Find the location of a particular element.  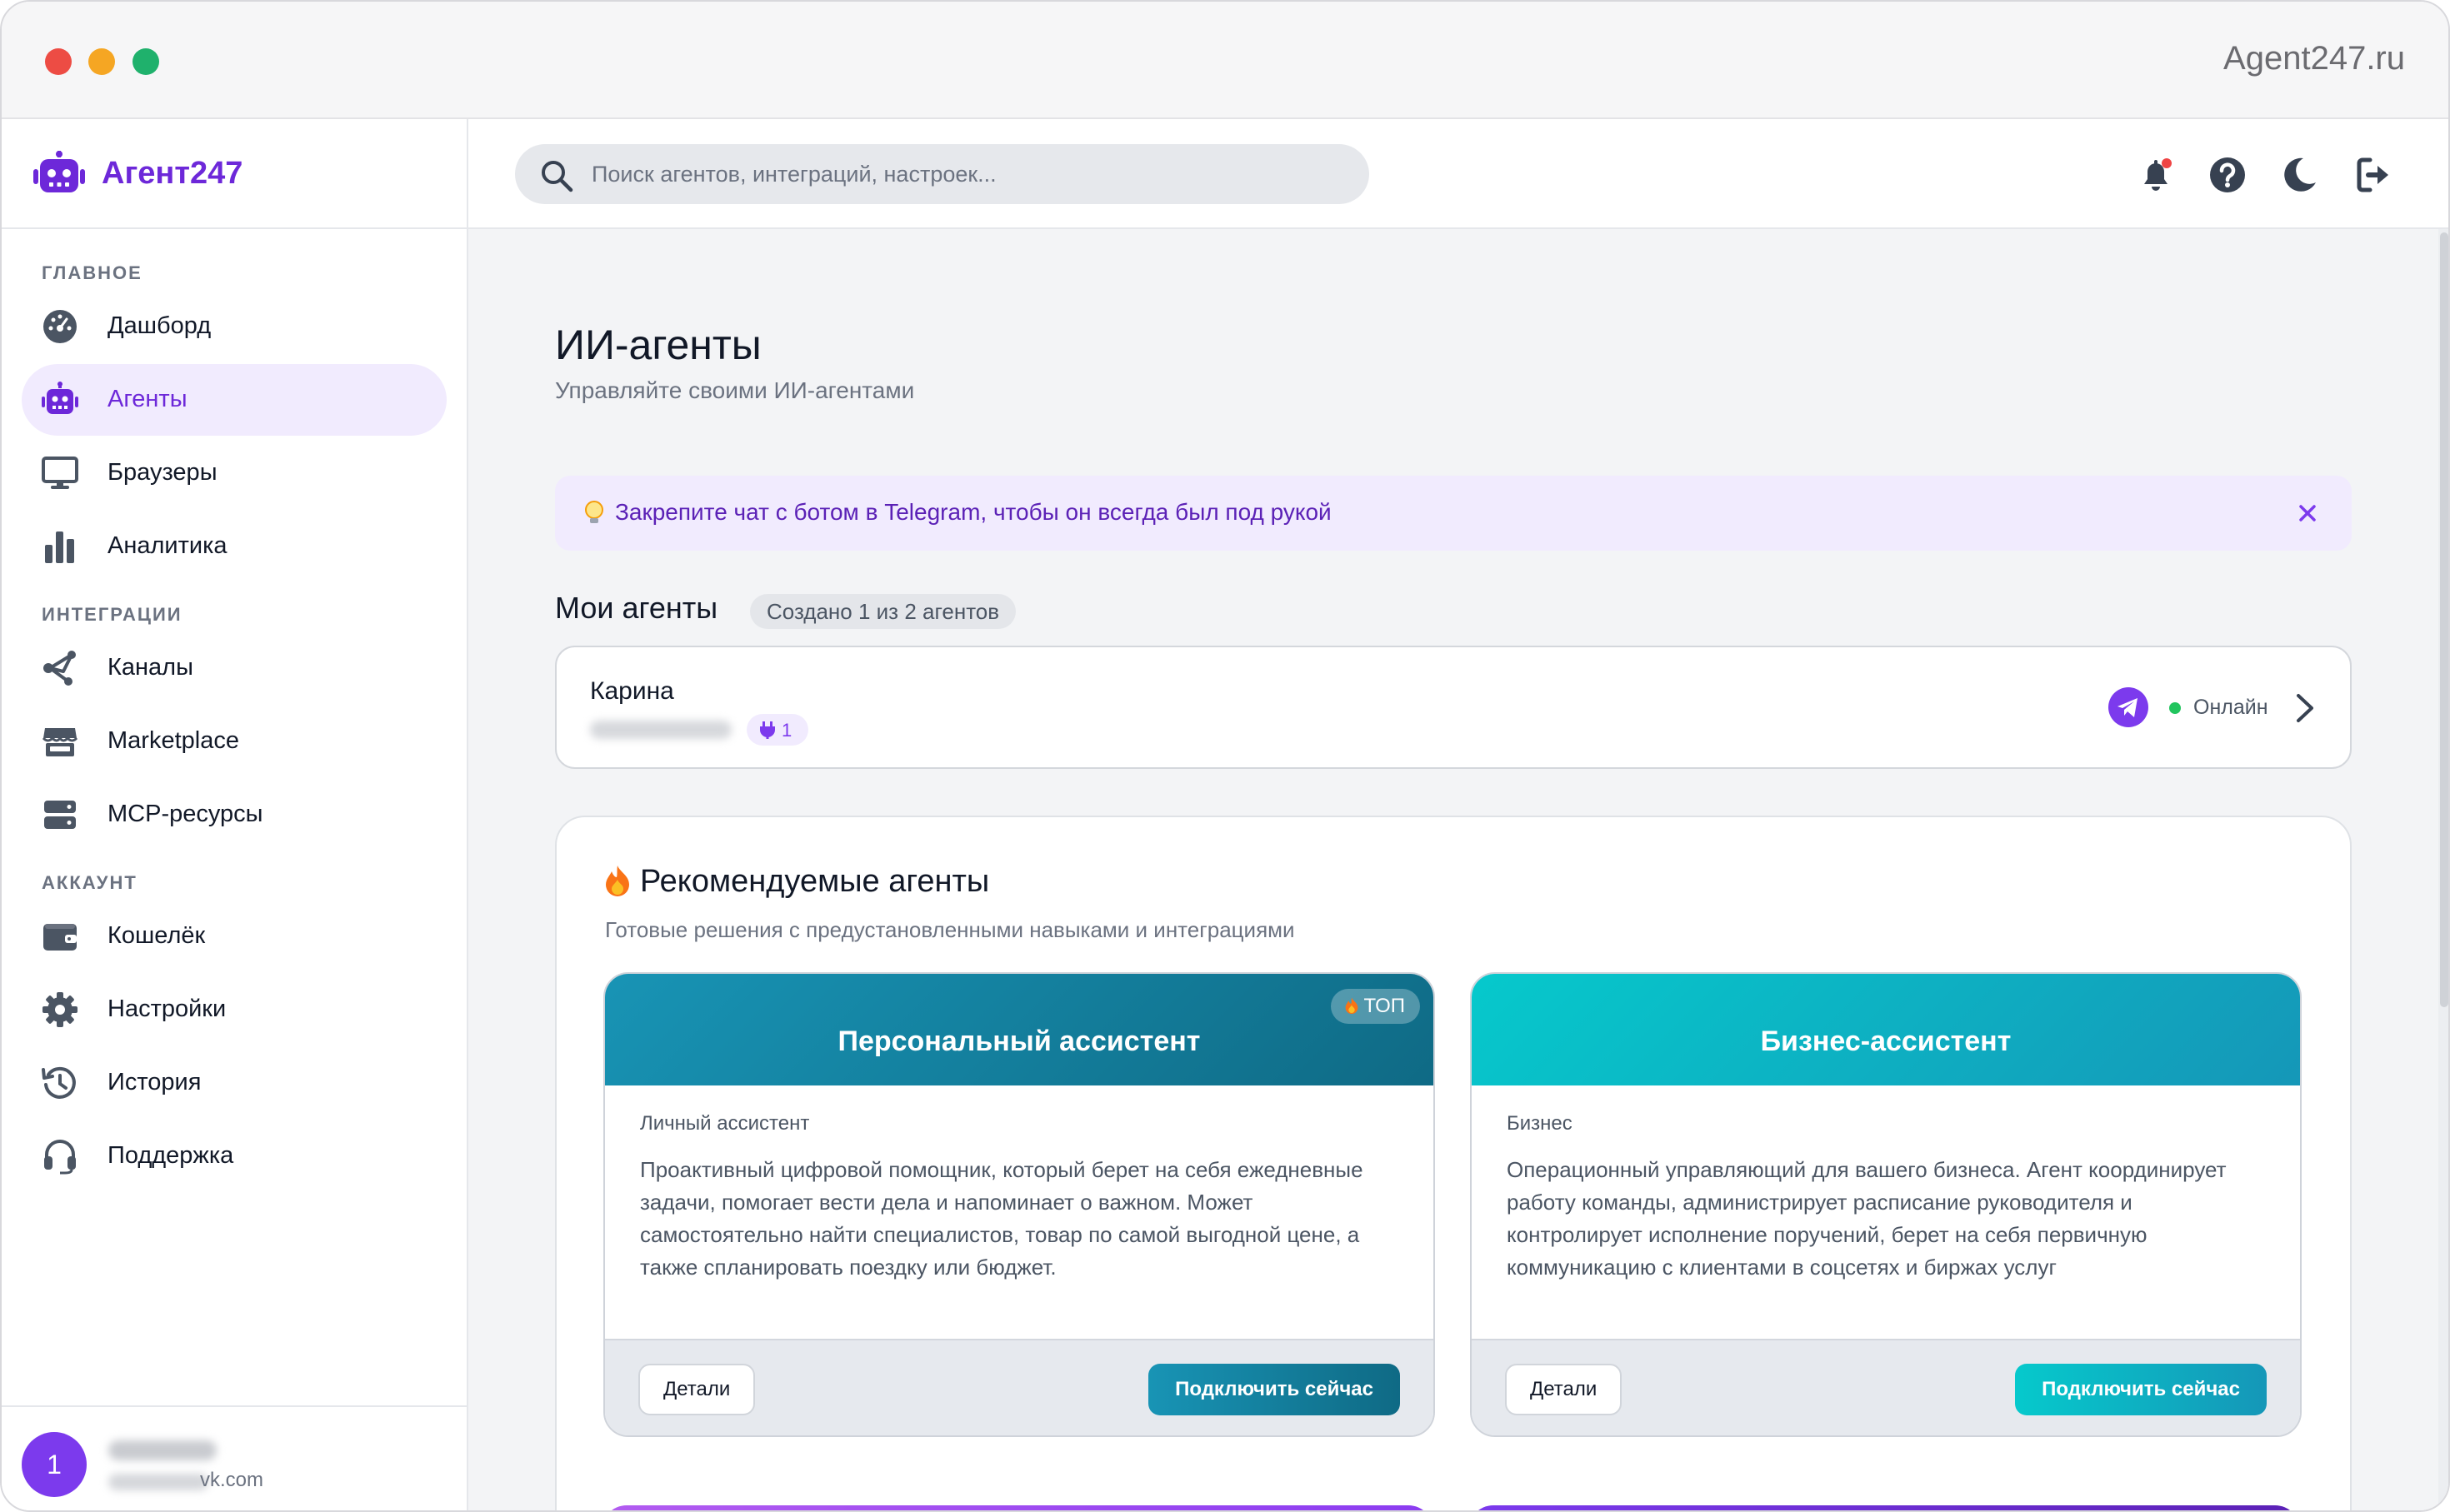

bar-chart-icon is located at coordinates (59, 547).